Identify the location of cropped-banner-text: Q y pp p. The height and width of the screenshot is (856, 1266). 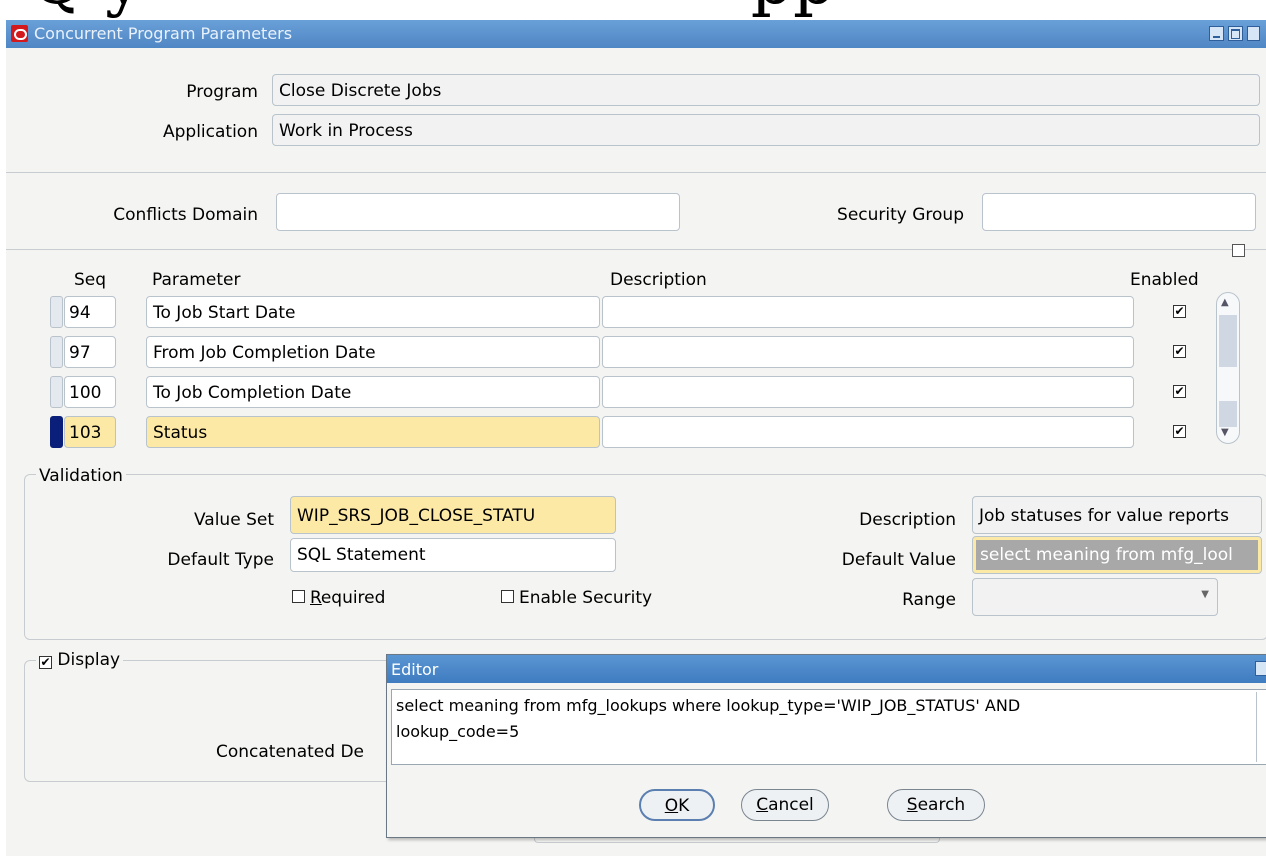
(633, 9).